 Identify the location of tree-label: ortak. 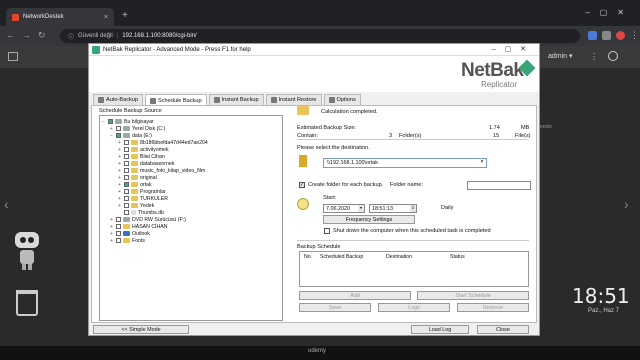
(146, 184).